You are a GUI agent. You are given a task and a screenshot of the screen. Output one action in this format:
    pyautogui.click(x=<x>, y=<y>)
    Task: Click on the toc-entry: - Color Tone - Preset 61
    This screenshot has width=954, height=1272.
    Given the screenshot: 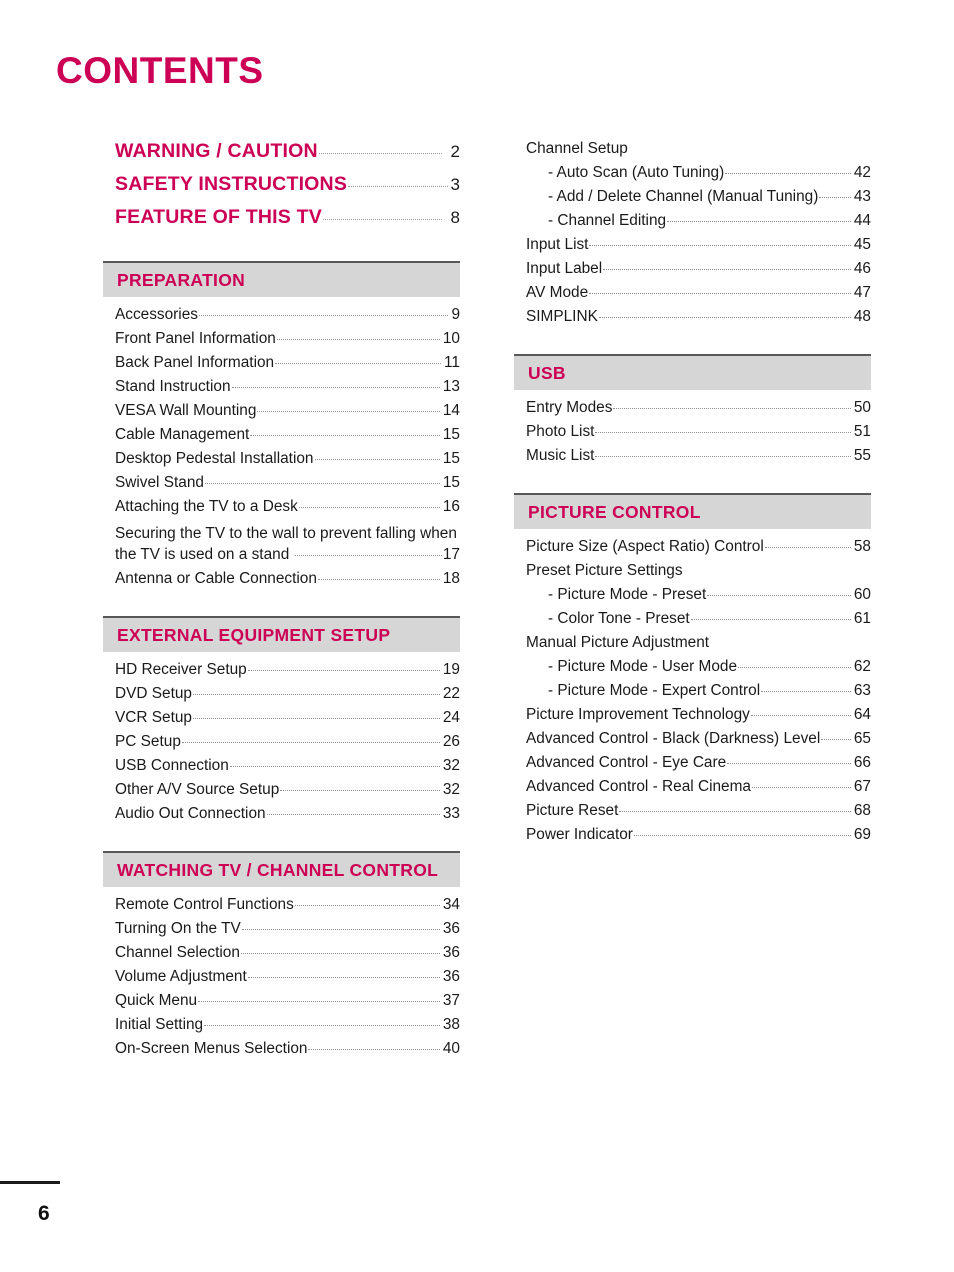 What is the action you would take?
    pyautogui.click(x=692, y=622)
    